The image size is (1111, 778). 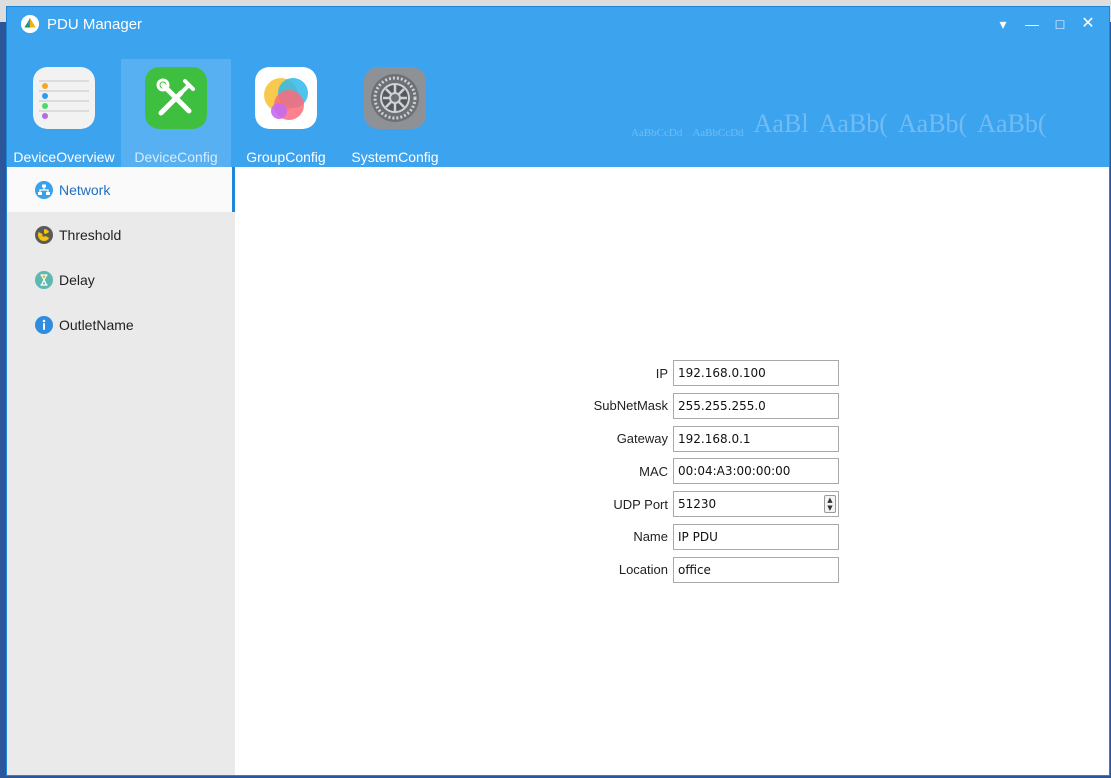 I want to click on name-label: Name, so click(x=650, y=537).